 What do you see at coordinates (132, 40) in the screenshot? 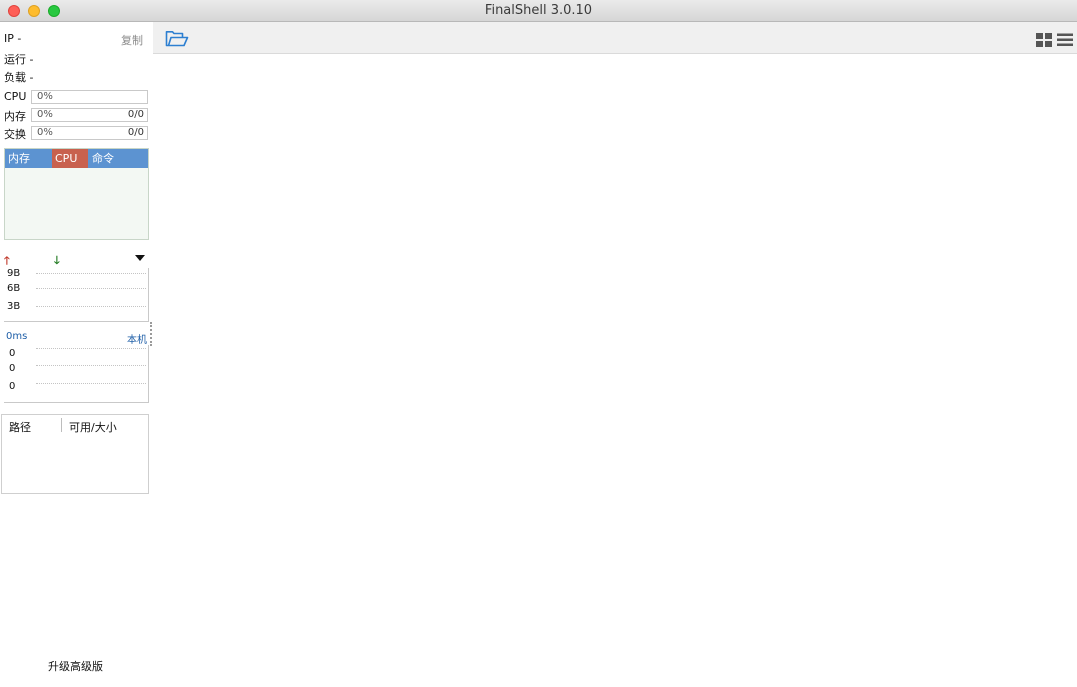
I see `copy-ip-button: 复制` at bounding box center [132, 40].